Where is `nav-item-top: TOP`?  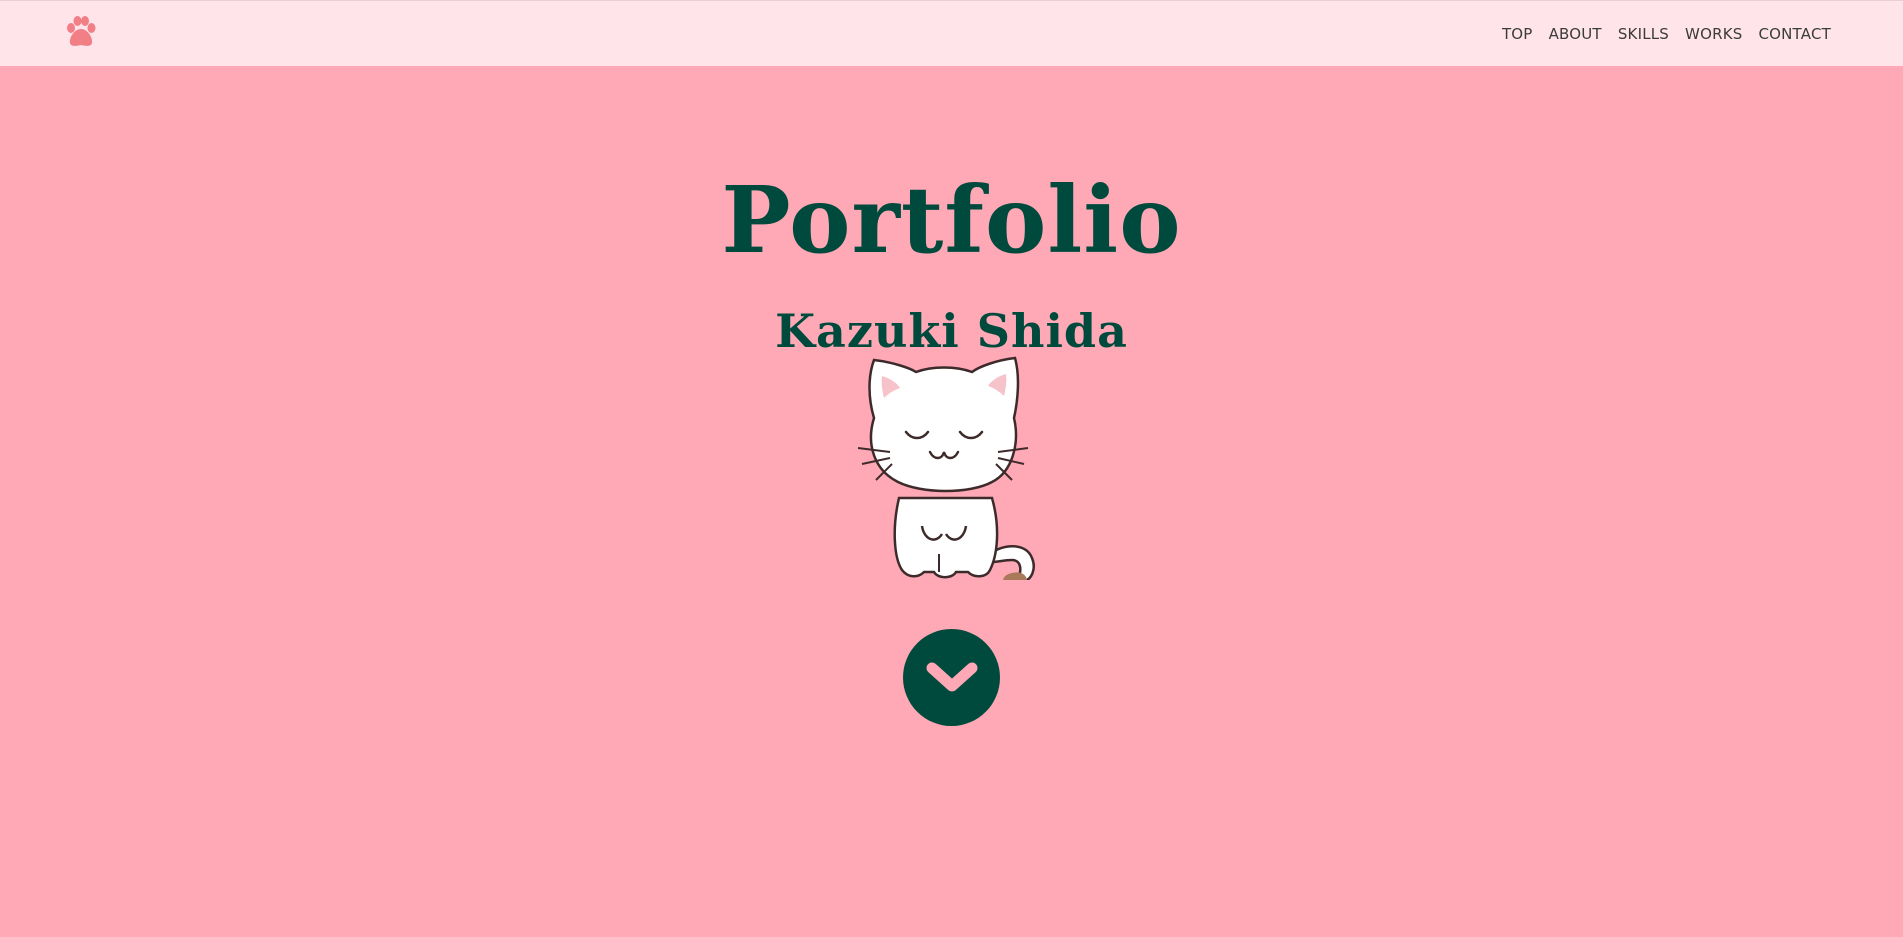
nav-item-top: TOP is located at coordinates (1517, 34).